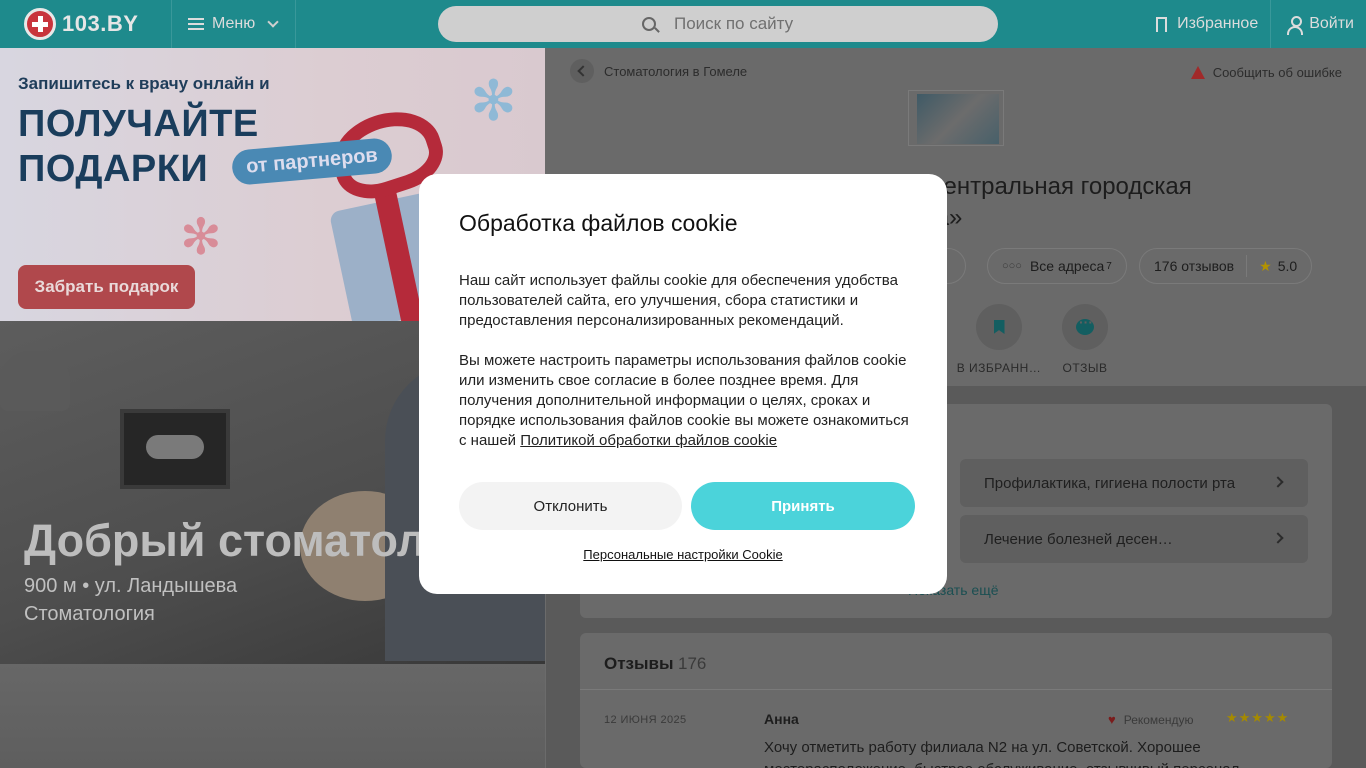 This screenshot has height=768, width=1366. I want to click on header-actions: Избранное Войти, so click(1261, 24).